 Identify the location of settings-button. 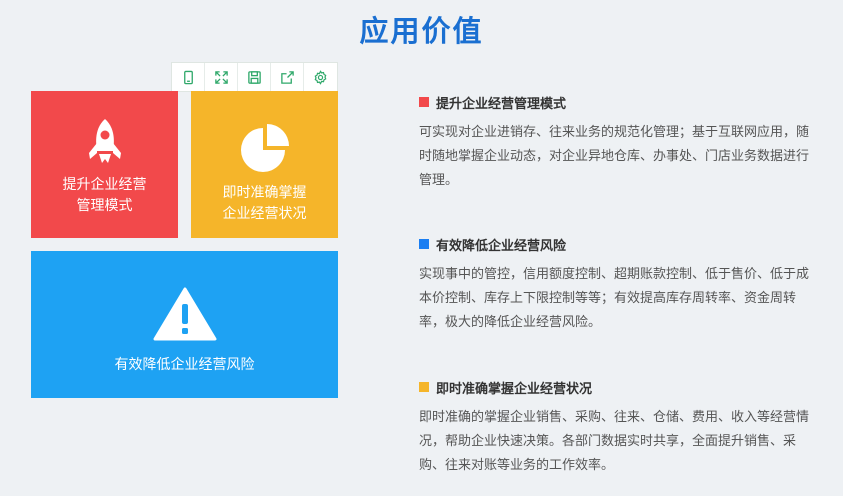
(320, 77).